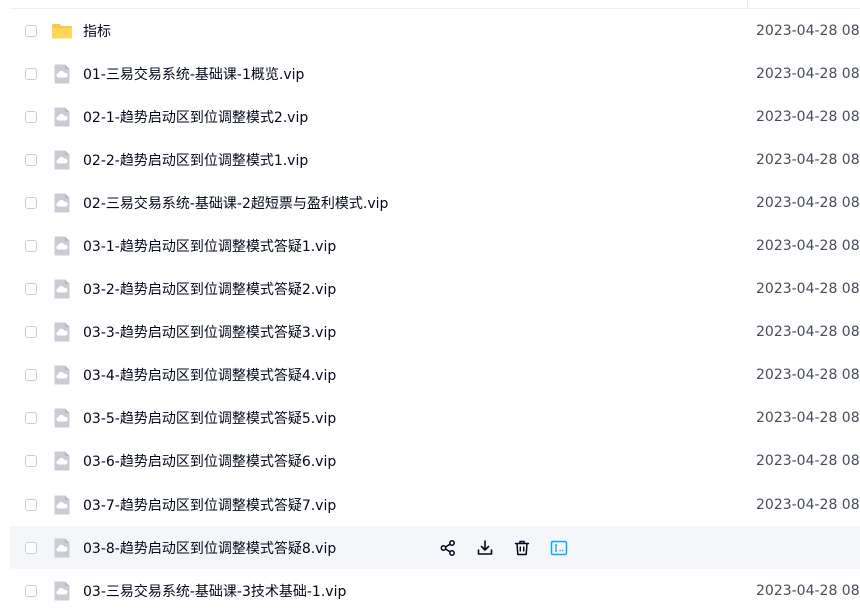 Image resolution: width=860 pixels, height=615 pixels. Describe the element at coordinates (193, 74) in the screenshot. I see `file-name: 01-三易交易系统-基础课-1概览.vip` at that location.